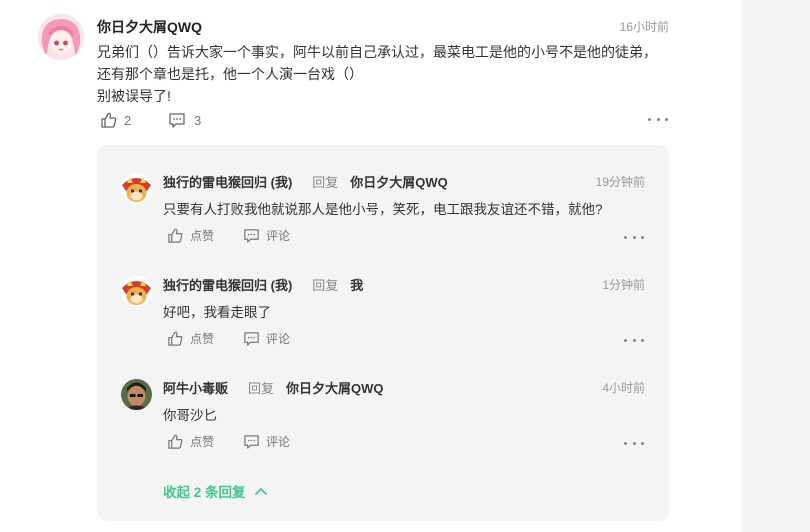  I want to click on reply-text: 只要有人打败我他就说那人是他小号，笑死，电工跟我友谊还不错，就他?, so click(383, 209).